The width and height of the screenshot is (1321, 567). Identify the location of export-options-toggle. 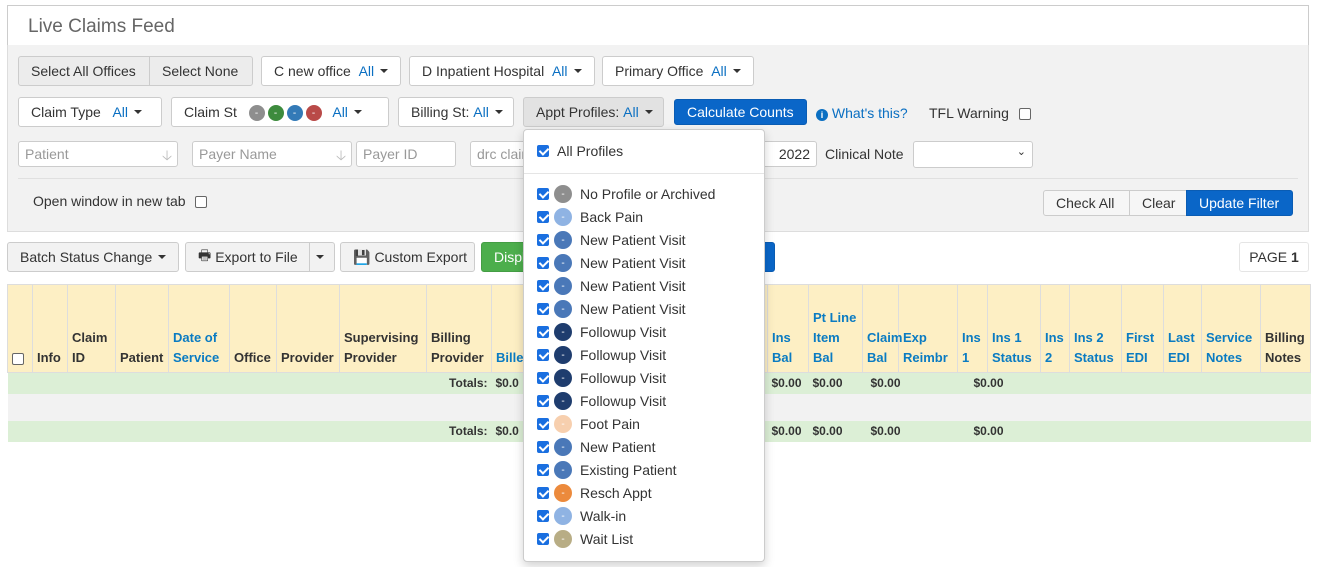
(322, 257).